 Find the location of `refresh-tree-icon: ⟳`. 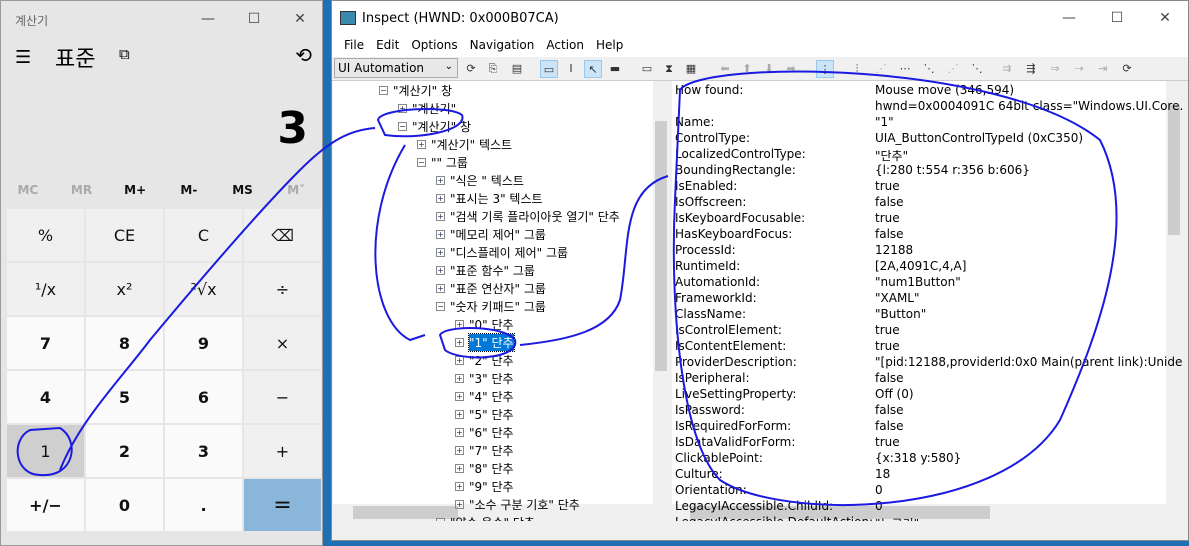

refresh-tree-icon: ⟳ is located at coordinates (1127, 69).